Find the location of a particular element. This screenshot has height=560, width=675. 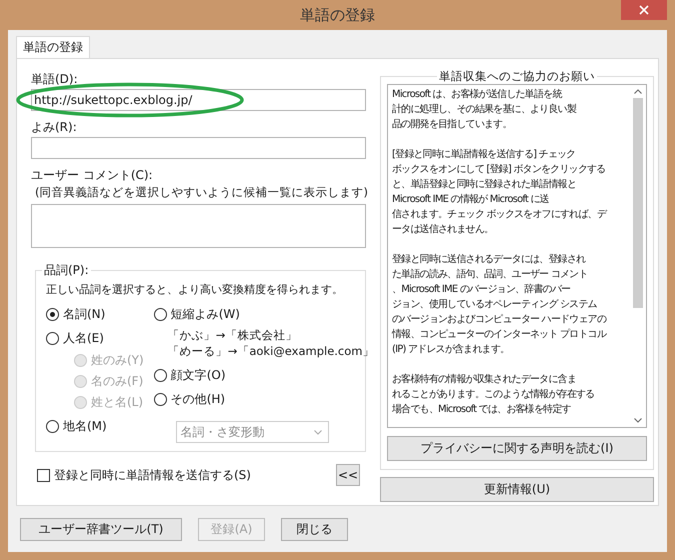

close-icon is located at coordinates (644, 10).